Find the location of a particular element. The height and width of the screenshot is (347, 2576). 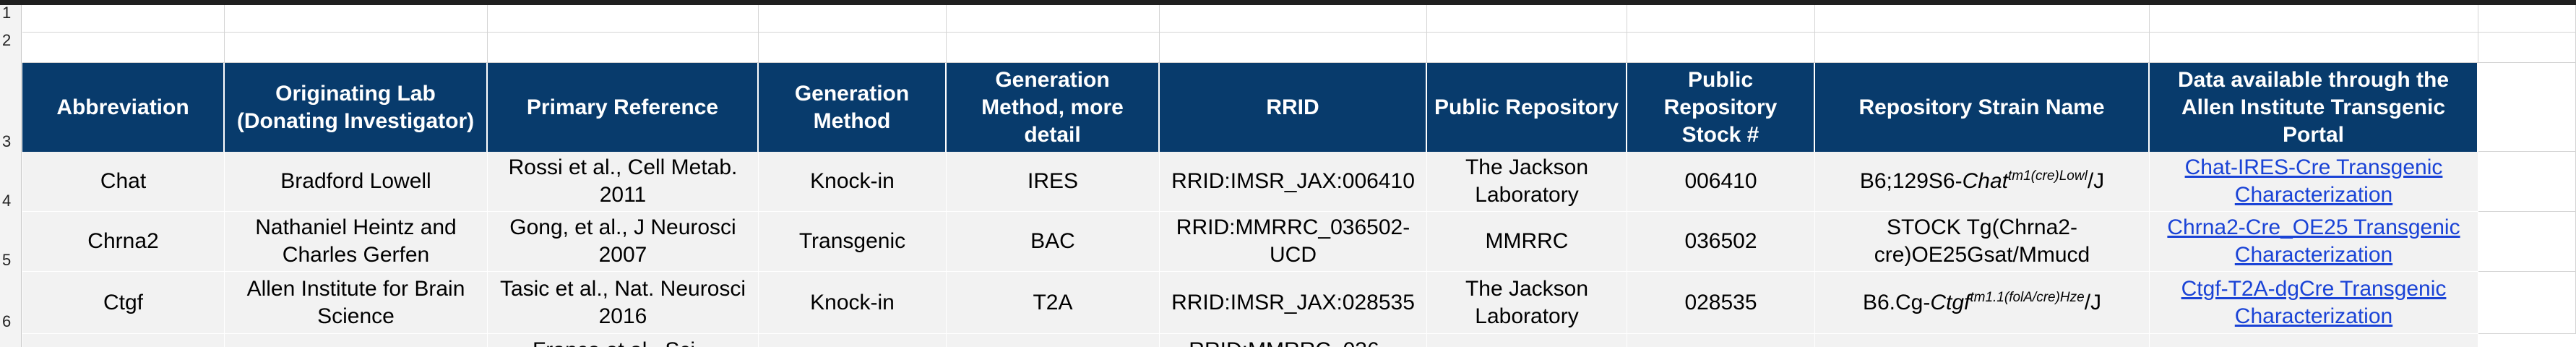

cell-stock: 036502 is located at coordinates (1721, 242).